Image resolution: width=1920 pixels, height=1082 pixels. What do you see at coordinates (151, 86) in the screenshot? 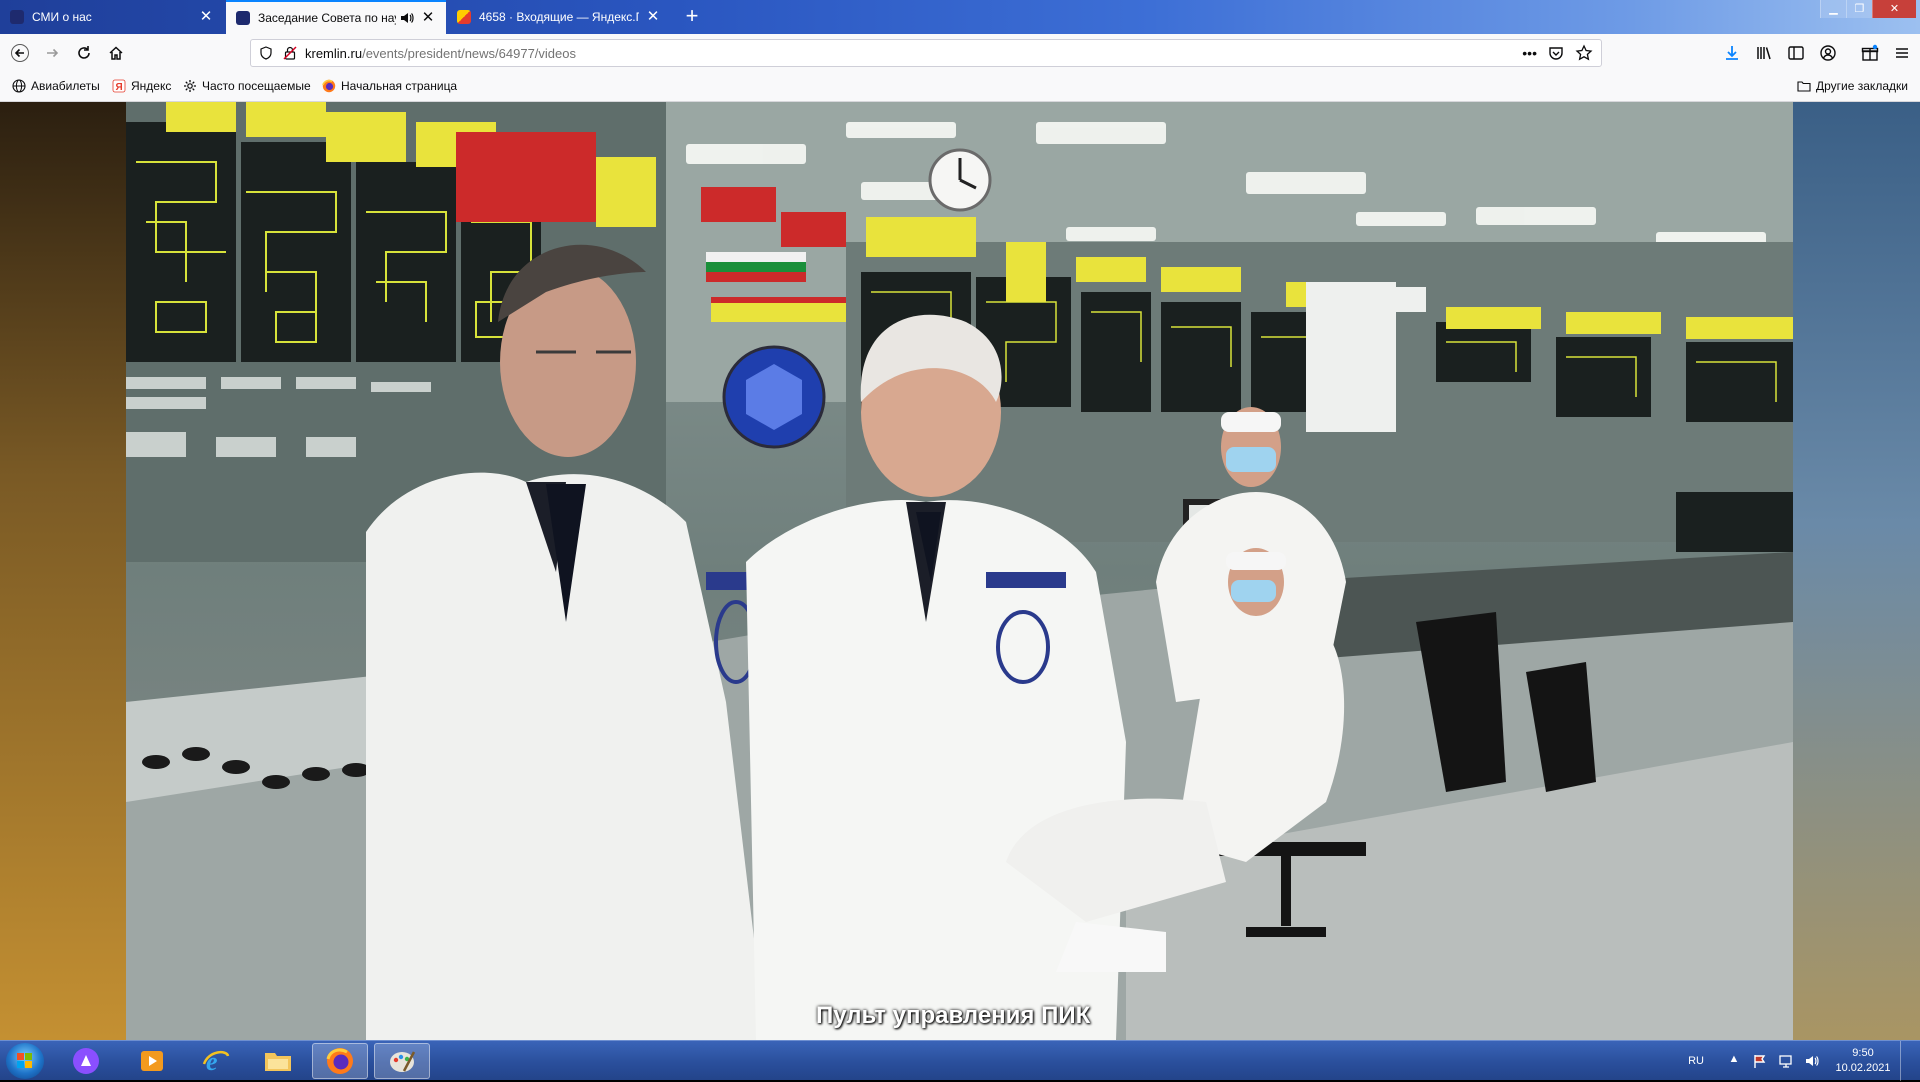
I see `bookmark-label: Яндекс` at bounding box center [151, 86].